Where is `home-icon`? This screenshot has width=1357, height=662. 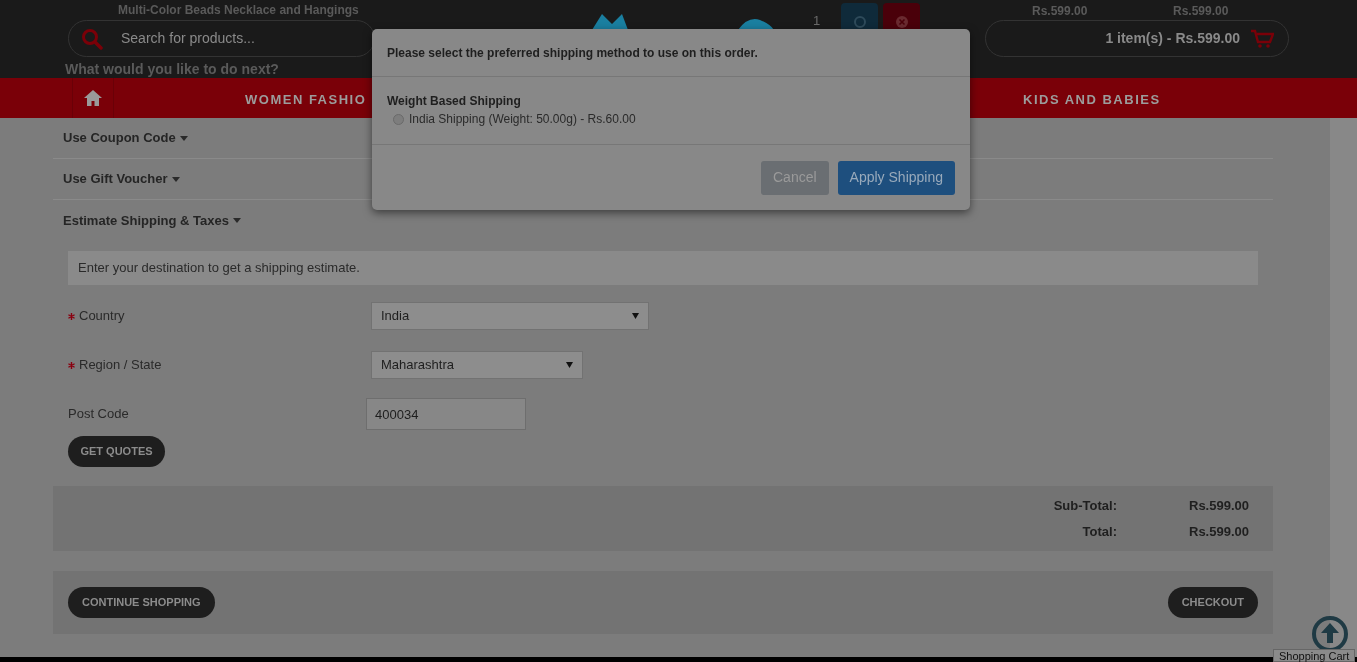
home-icon is located at coordinates (93, 98).